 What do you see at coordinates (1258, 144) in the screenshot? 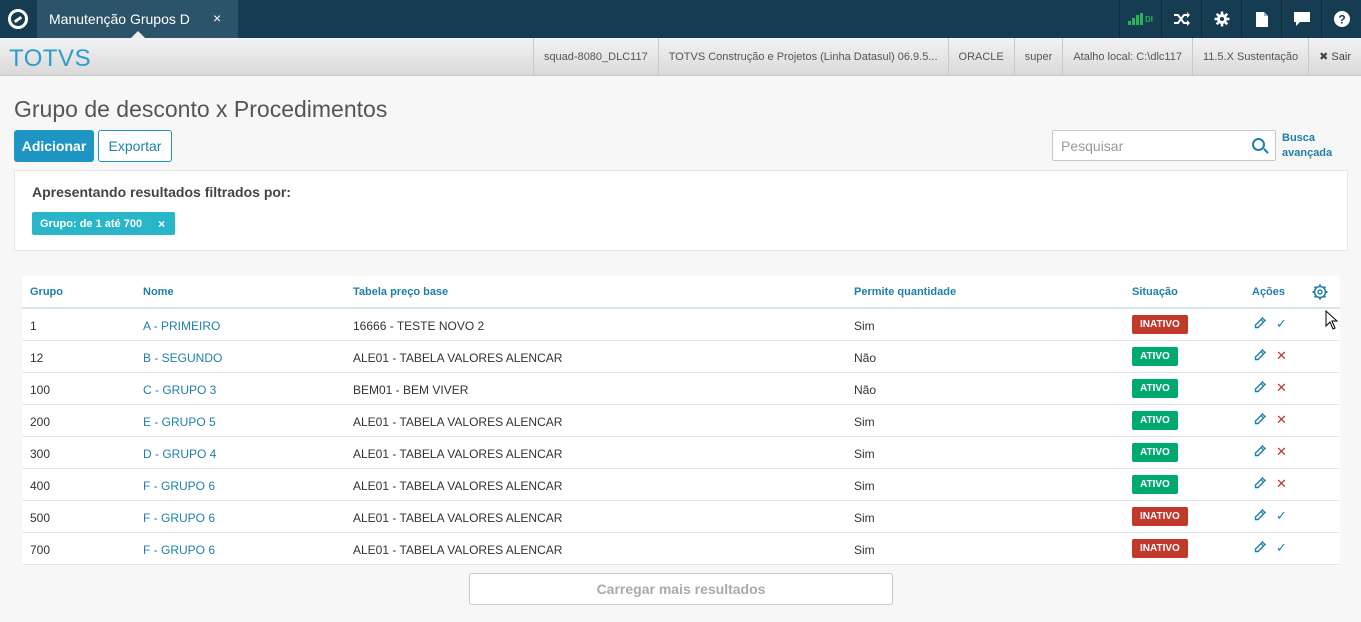
I see `search-icon` at bounding box center [1258, 144].